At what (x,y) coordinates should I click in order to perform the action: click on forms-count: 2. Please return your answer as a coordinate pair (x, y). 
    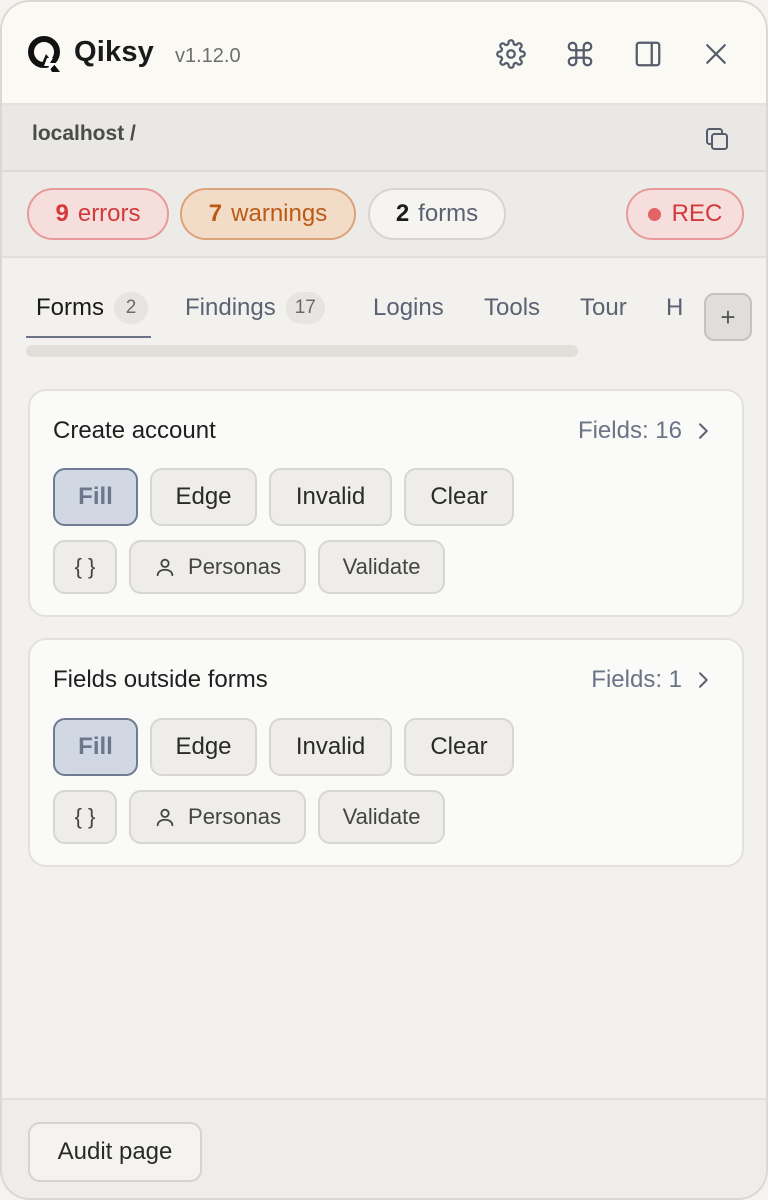
    Looking at the image, I should click on (402, 213).